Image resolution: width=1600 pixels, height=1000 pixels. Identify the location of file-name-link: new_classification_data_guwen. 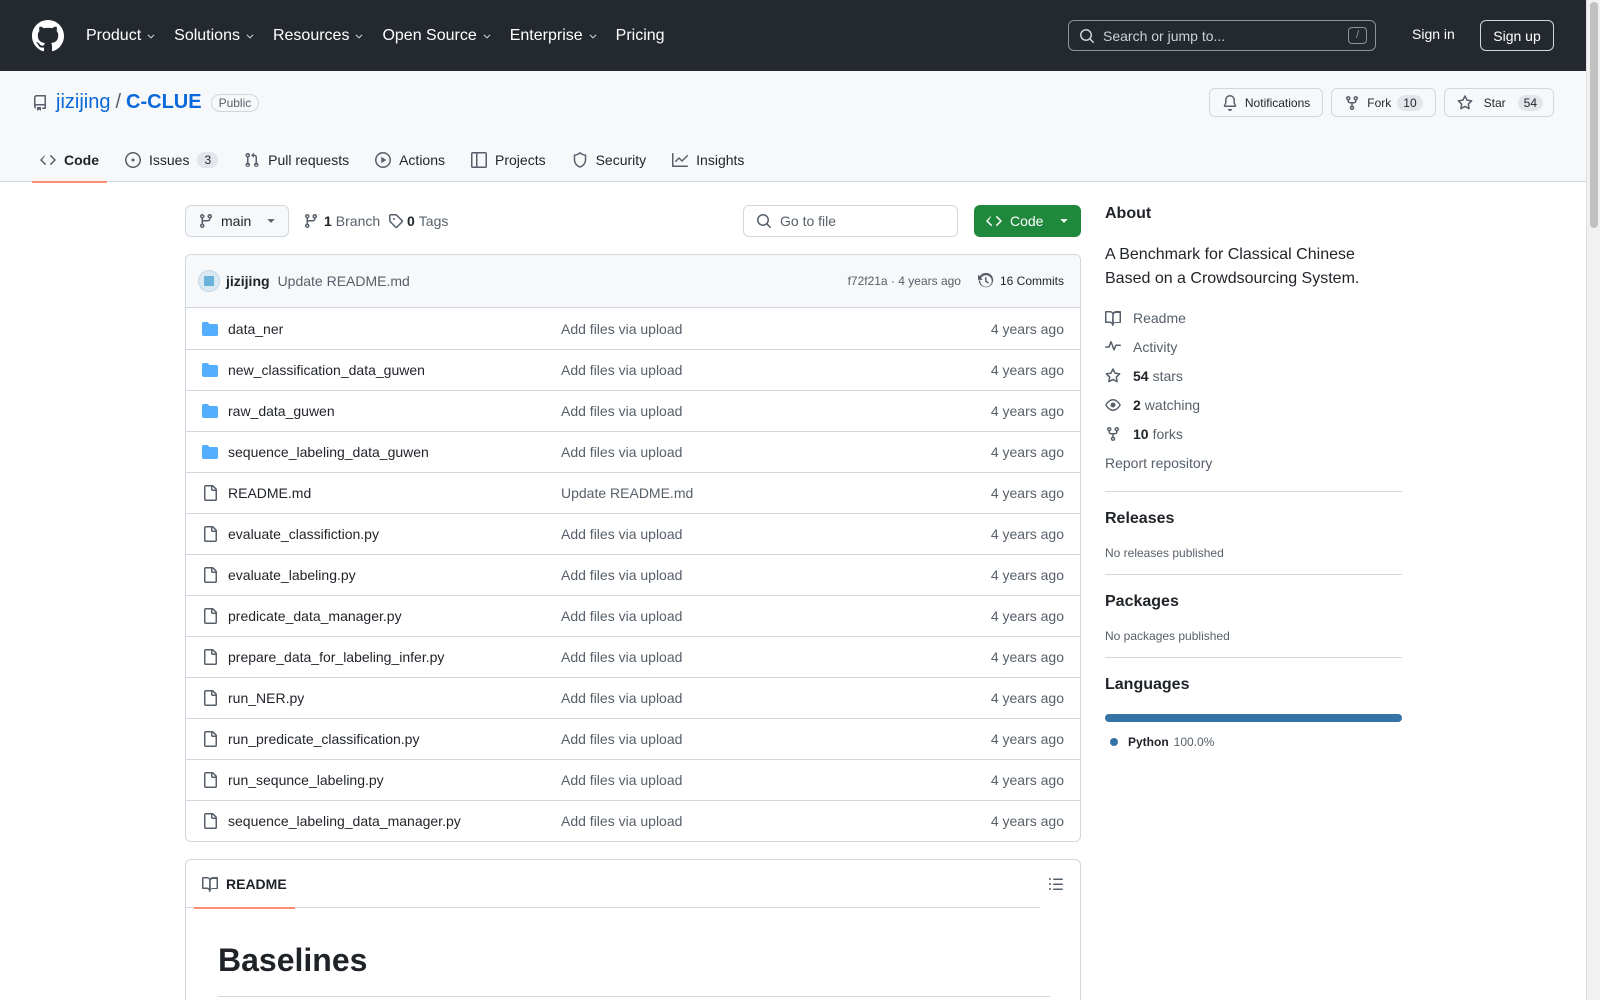
(394, 370).